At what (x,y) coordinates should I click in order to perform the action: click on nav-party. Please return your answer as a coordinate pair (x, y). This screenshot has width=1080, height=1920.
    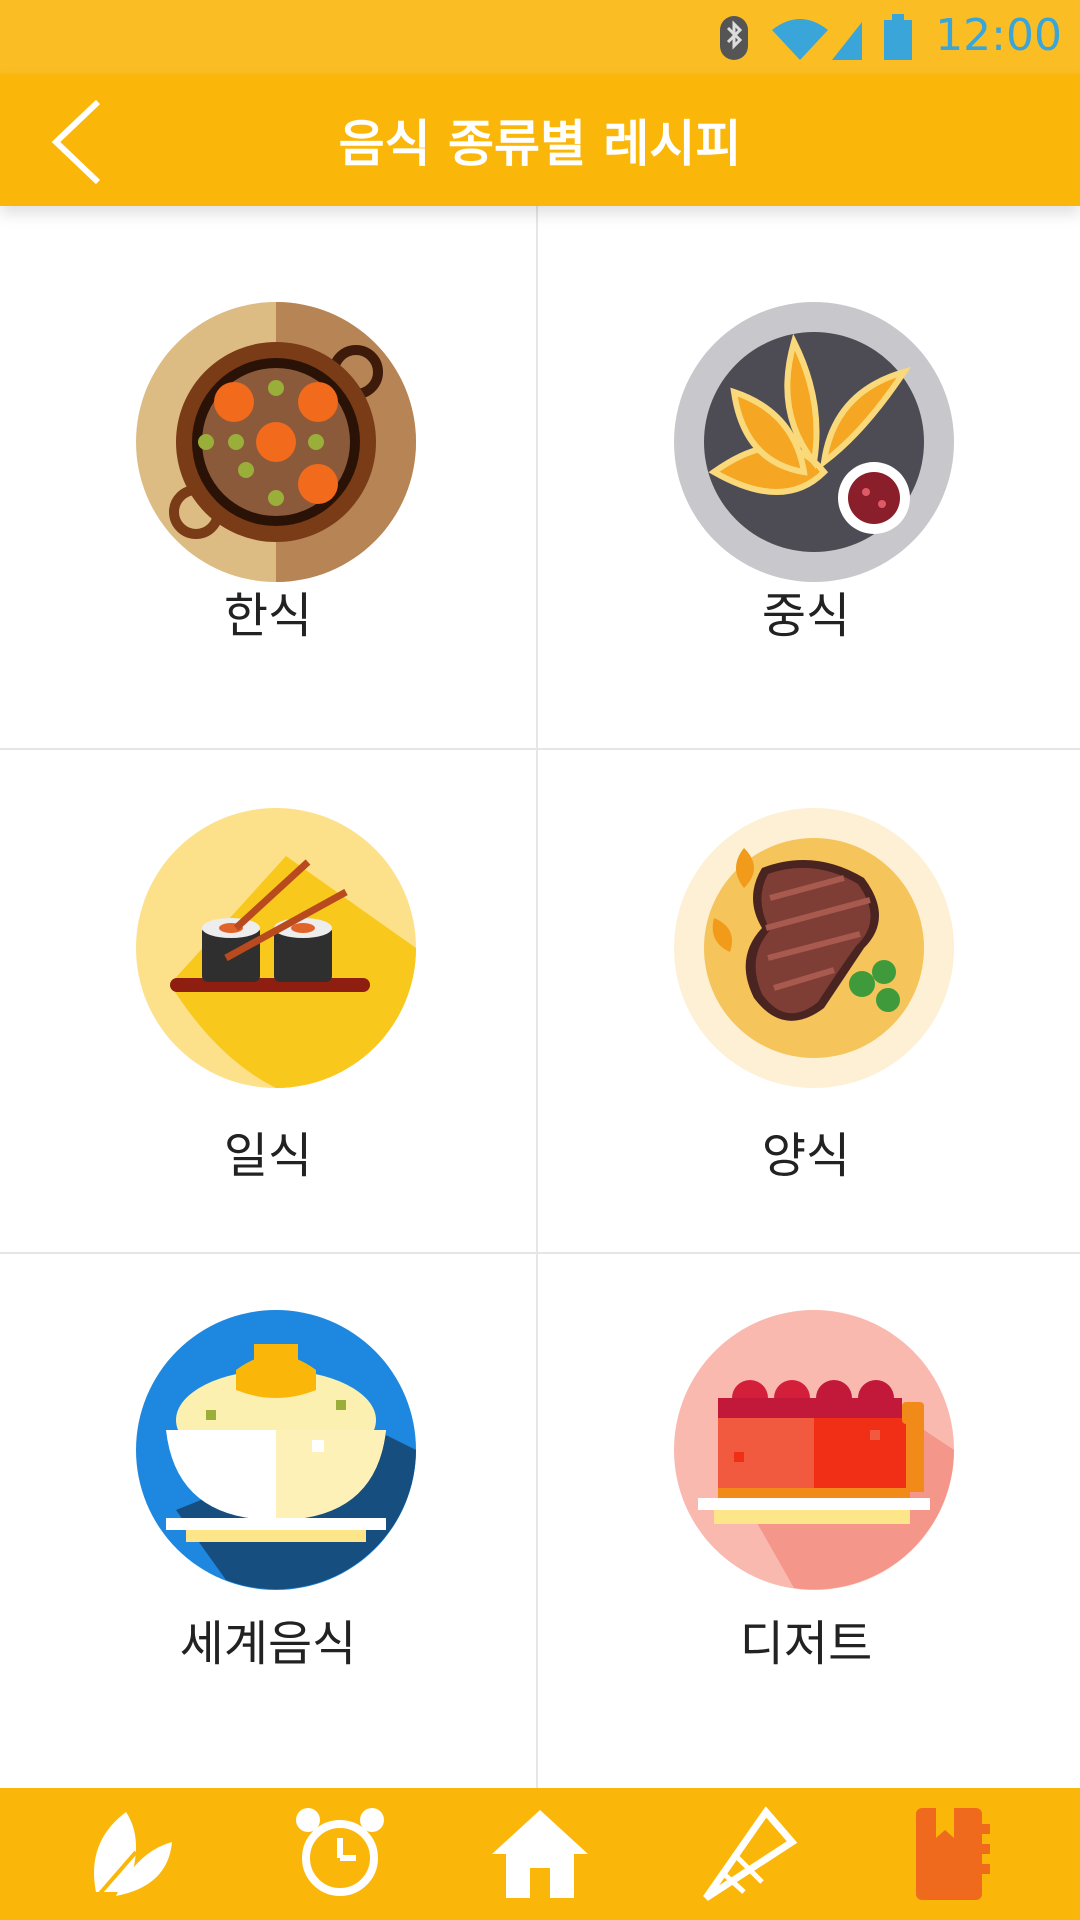
    Looking at the image, I should click on (748, 1854).